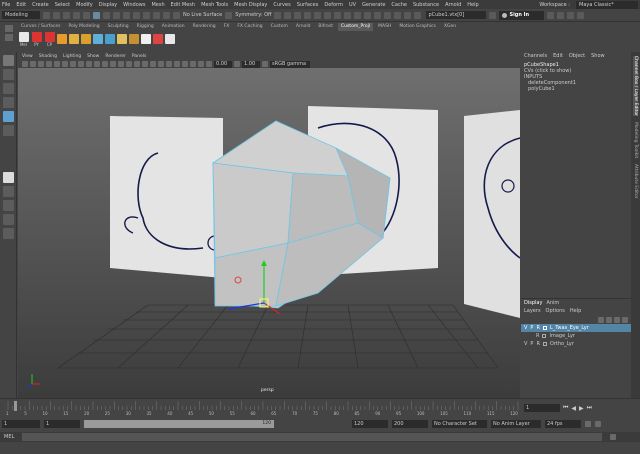 This screenshot has height=454, width=640. Describe the element at coordinates (9, 28) in the screenshot. I see `shelf-settings-icon` at that location.